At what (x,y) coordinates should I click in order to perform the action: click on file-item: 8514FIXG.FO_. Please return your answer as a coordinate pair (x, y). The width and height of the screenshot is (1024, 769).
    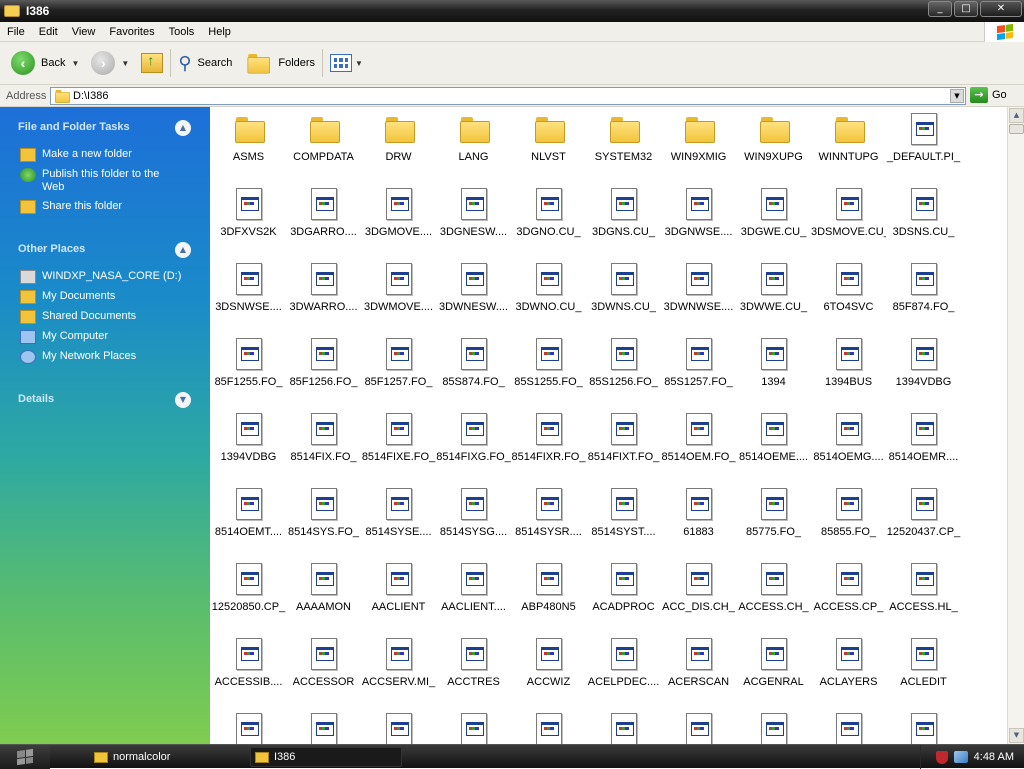
    Looking at the image, I should click on (473, 444).